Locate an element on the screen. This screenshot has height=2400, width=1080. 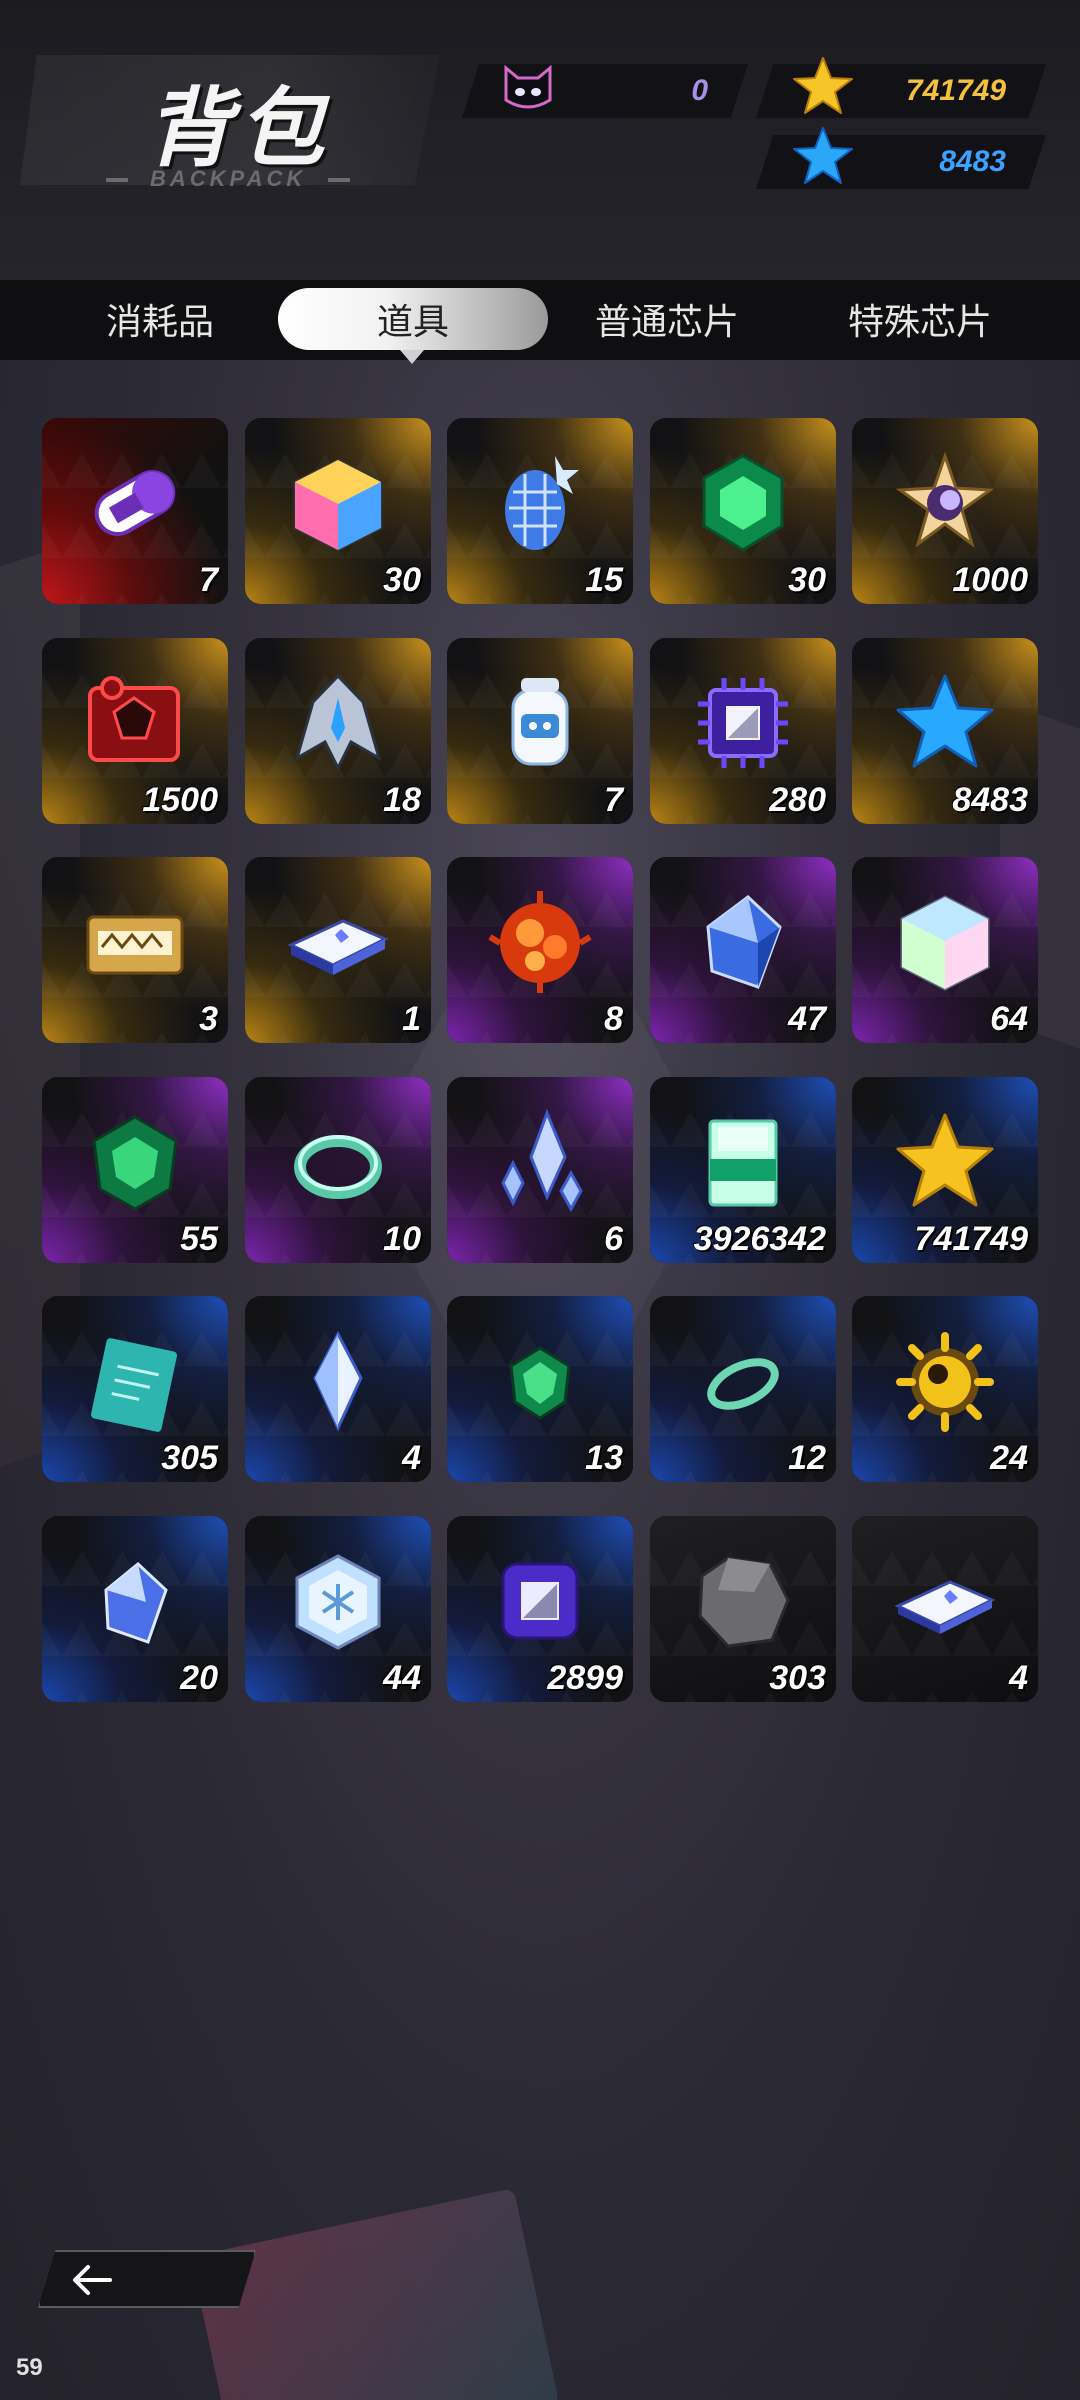
item-tile: 1 is located at coordinates (338, 950).